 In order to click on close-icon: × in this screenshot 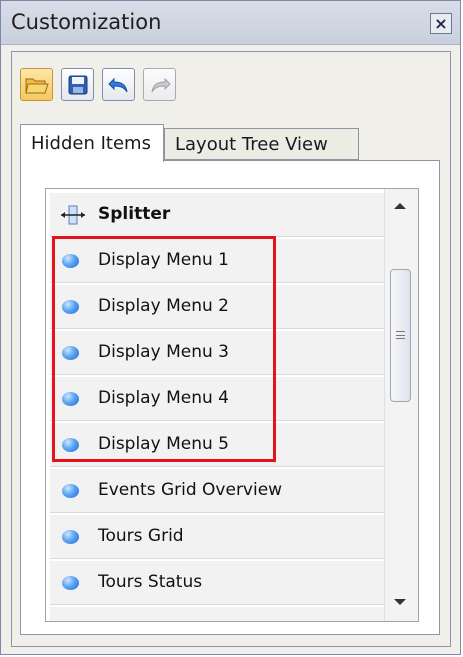, I will do `click(441, 23)`.